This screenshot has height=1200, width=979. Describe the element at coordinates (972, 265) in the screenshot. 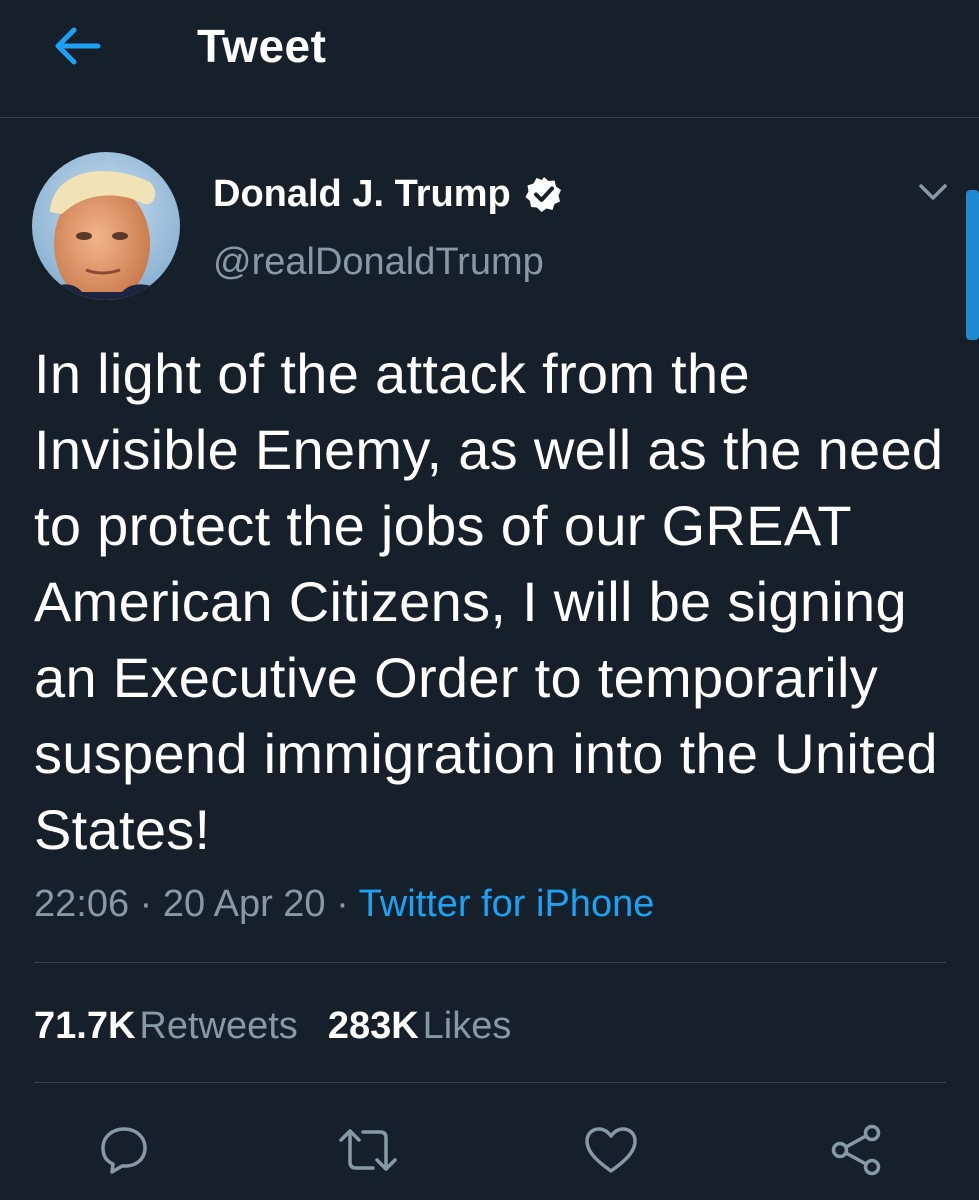

I see `scrollbar` at that location.